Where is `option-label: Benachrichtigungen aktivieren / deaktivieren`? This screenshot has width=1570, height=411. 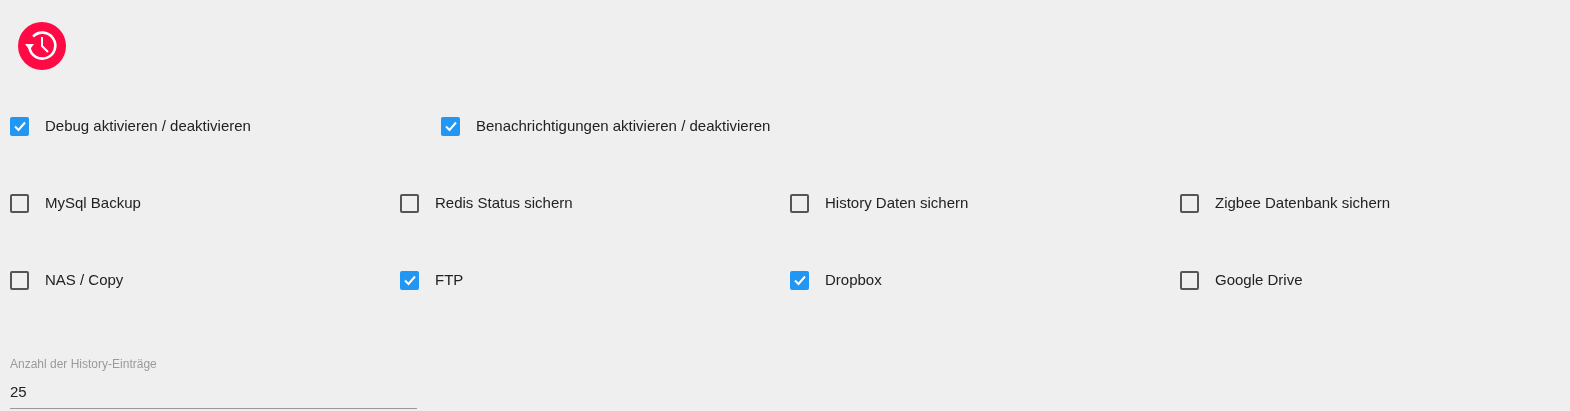
option-label: Benachrichtigungen aktivieren / deaktivieren is located at coordinates (623, 125).